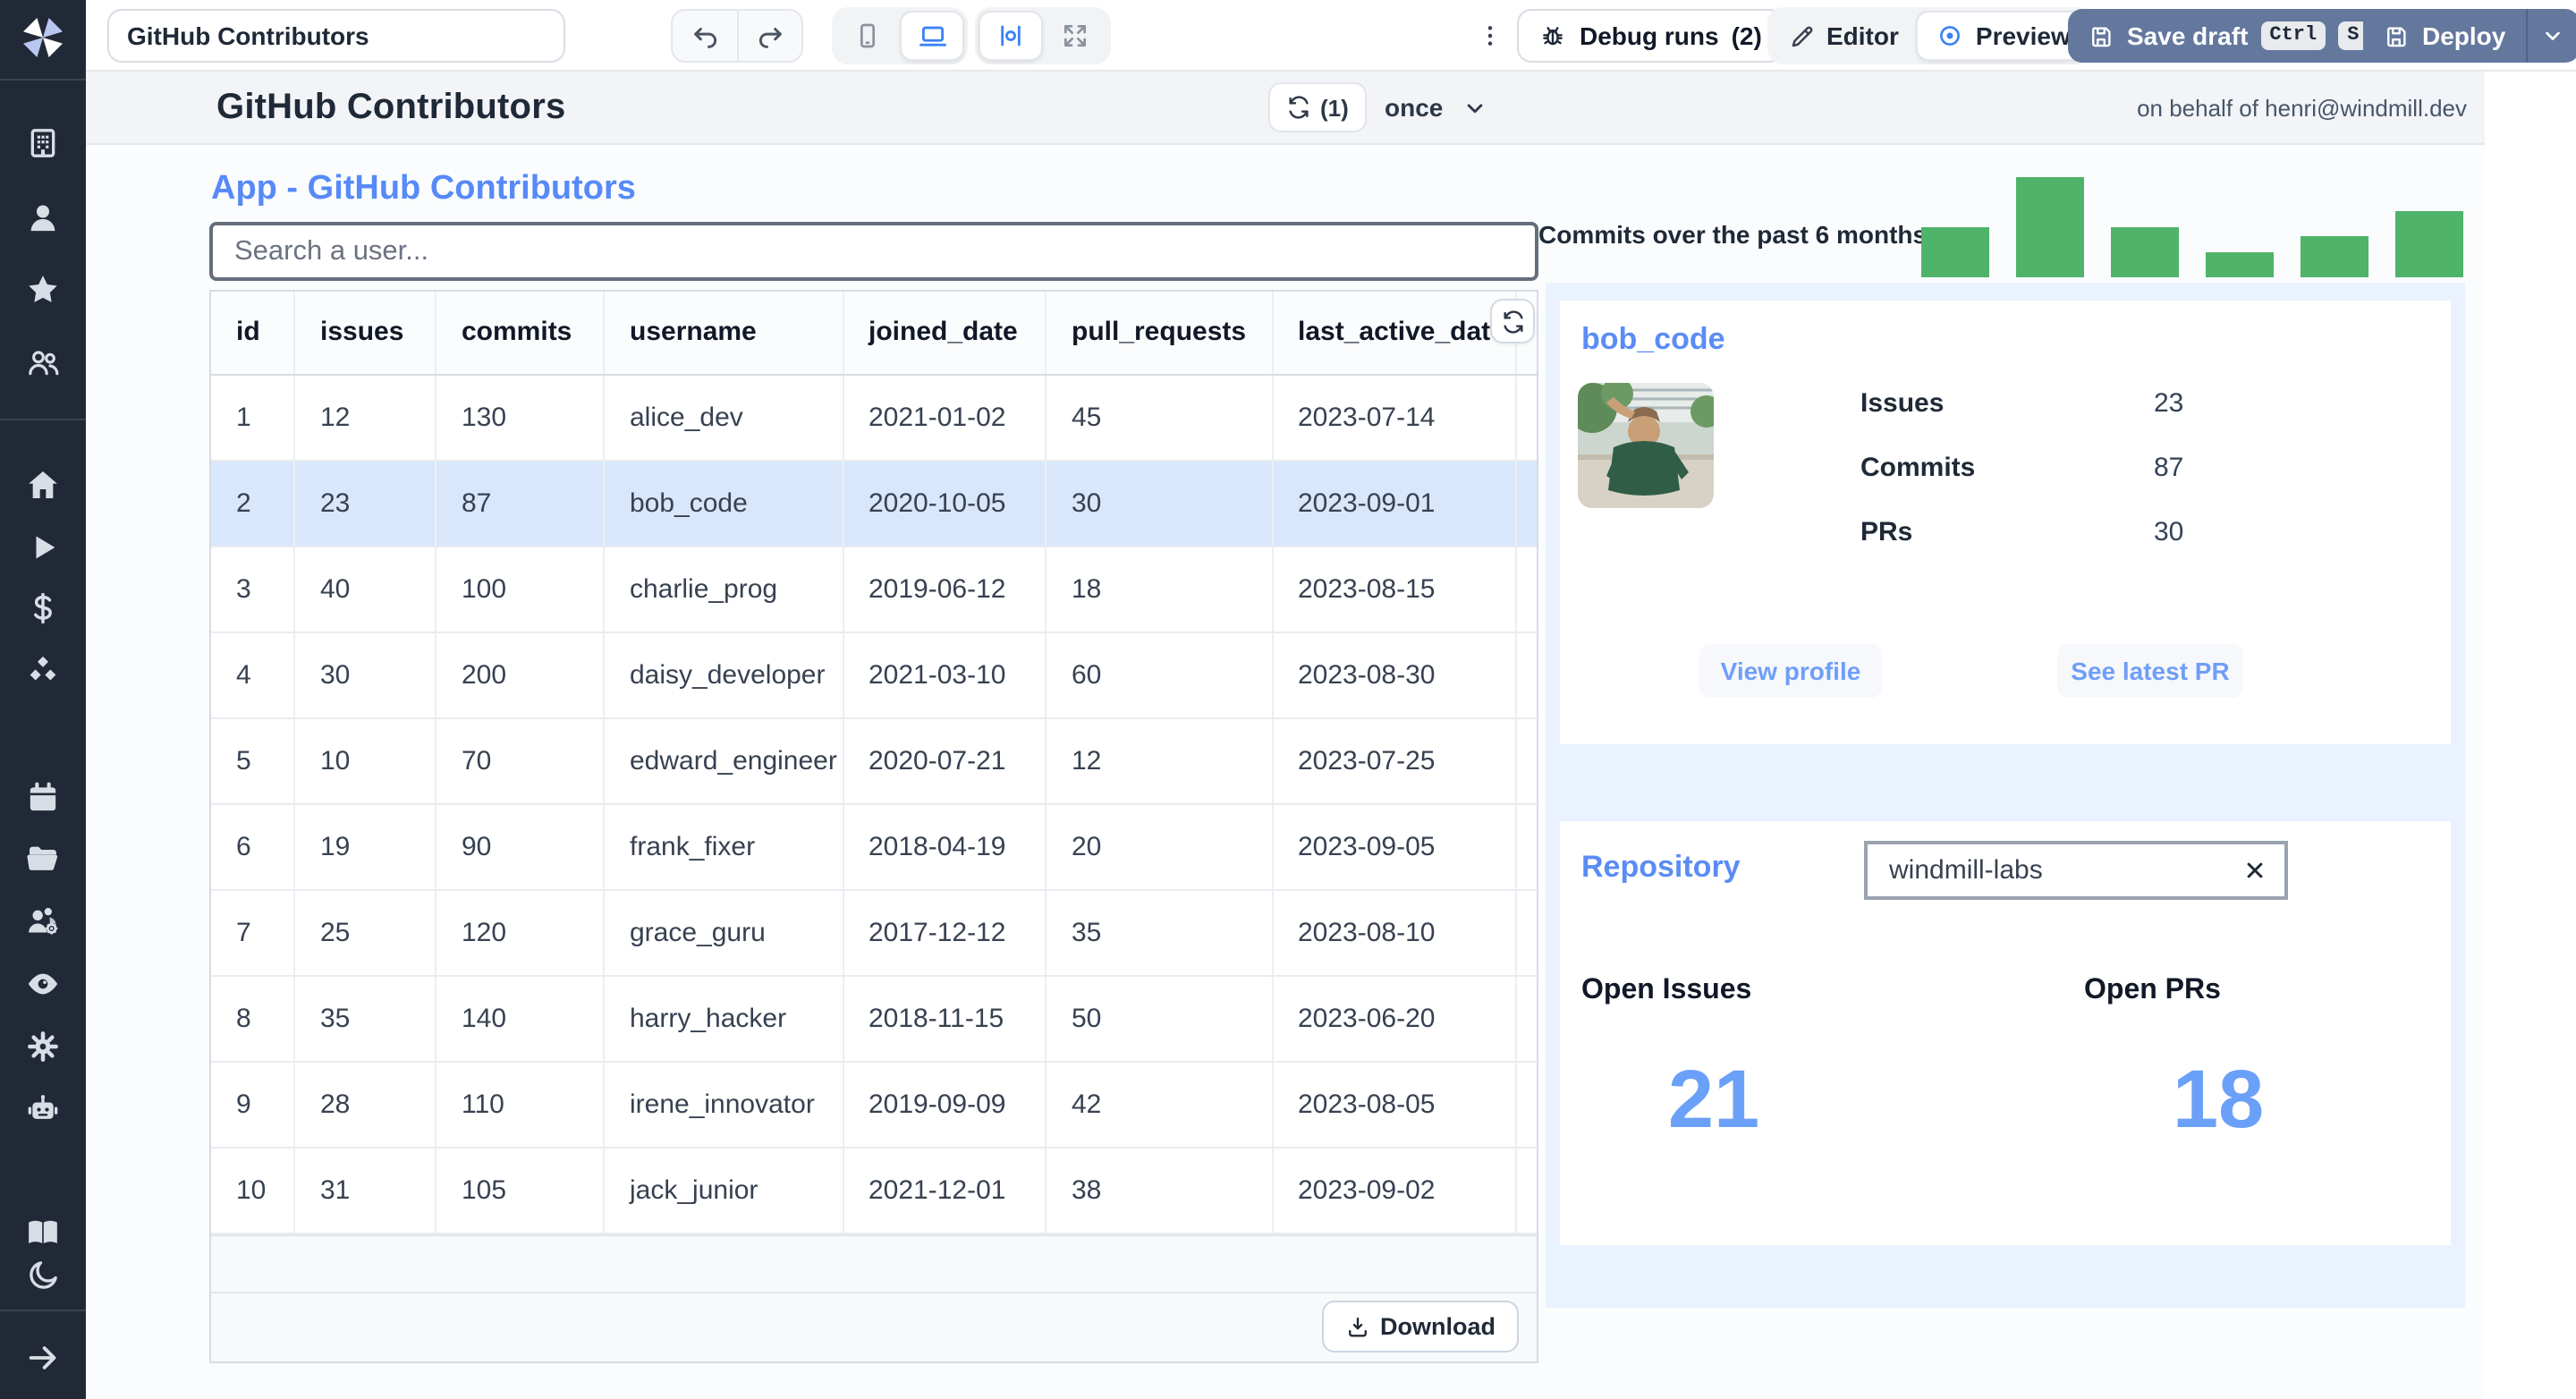 This screenshot has height=1399, width=2576. What do you see at coordinates (520, 503) in the screenshot?
I see `table-cell: 87` at bounding box center [520, 503].